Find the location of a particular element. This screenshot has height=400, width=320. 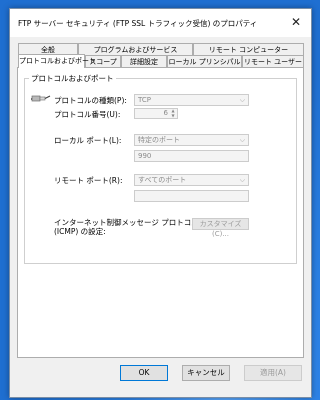

ok-button: OK is located at coordinates (144, 373).